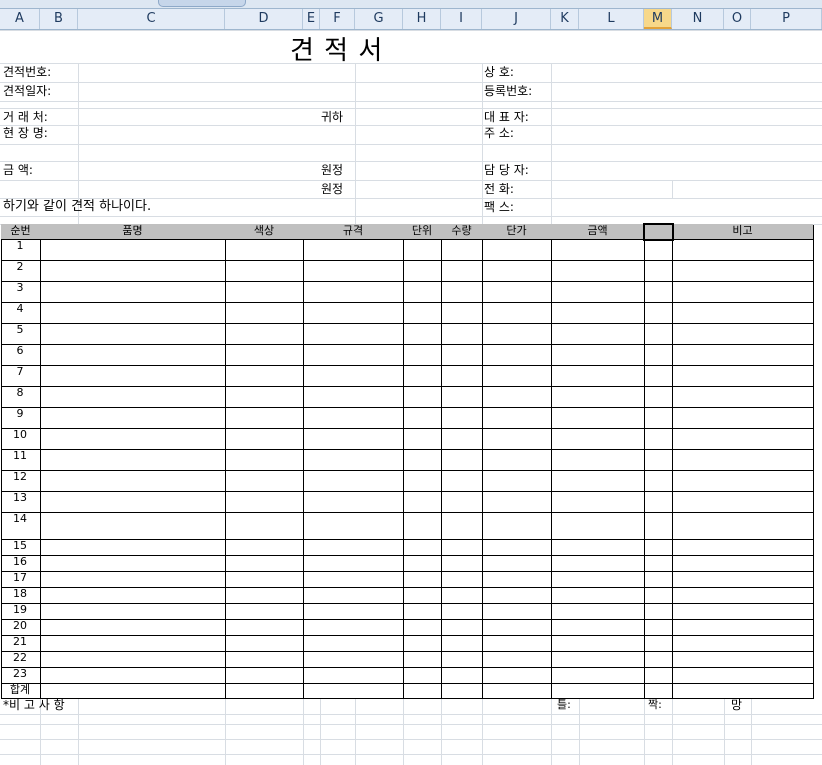  What do you see at coordinates (737, 19) in the screenshot?
I see `column-header-o: O` at bounding box center [737, 19].